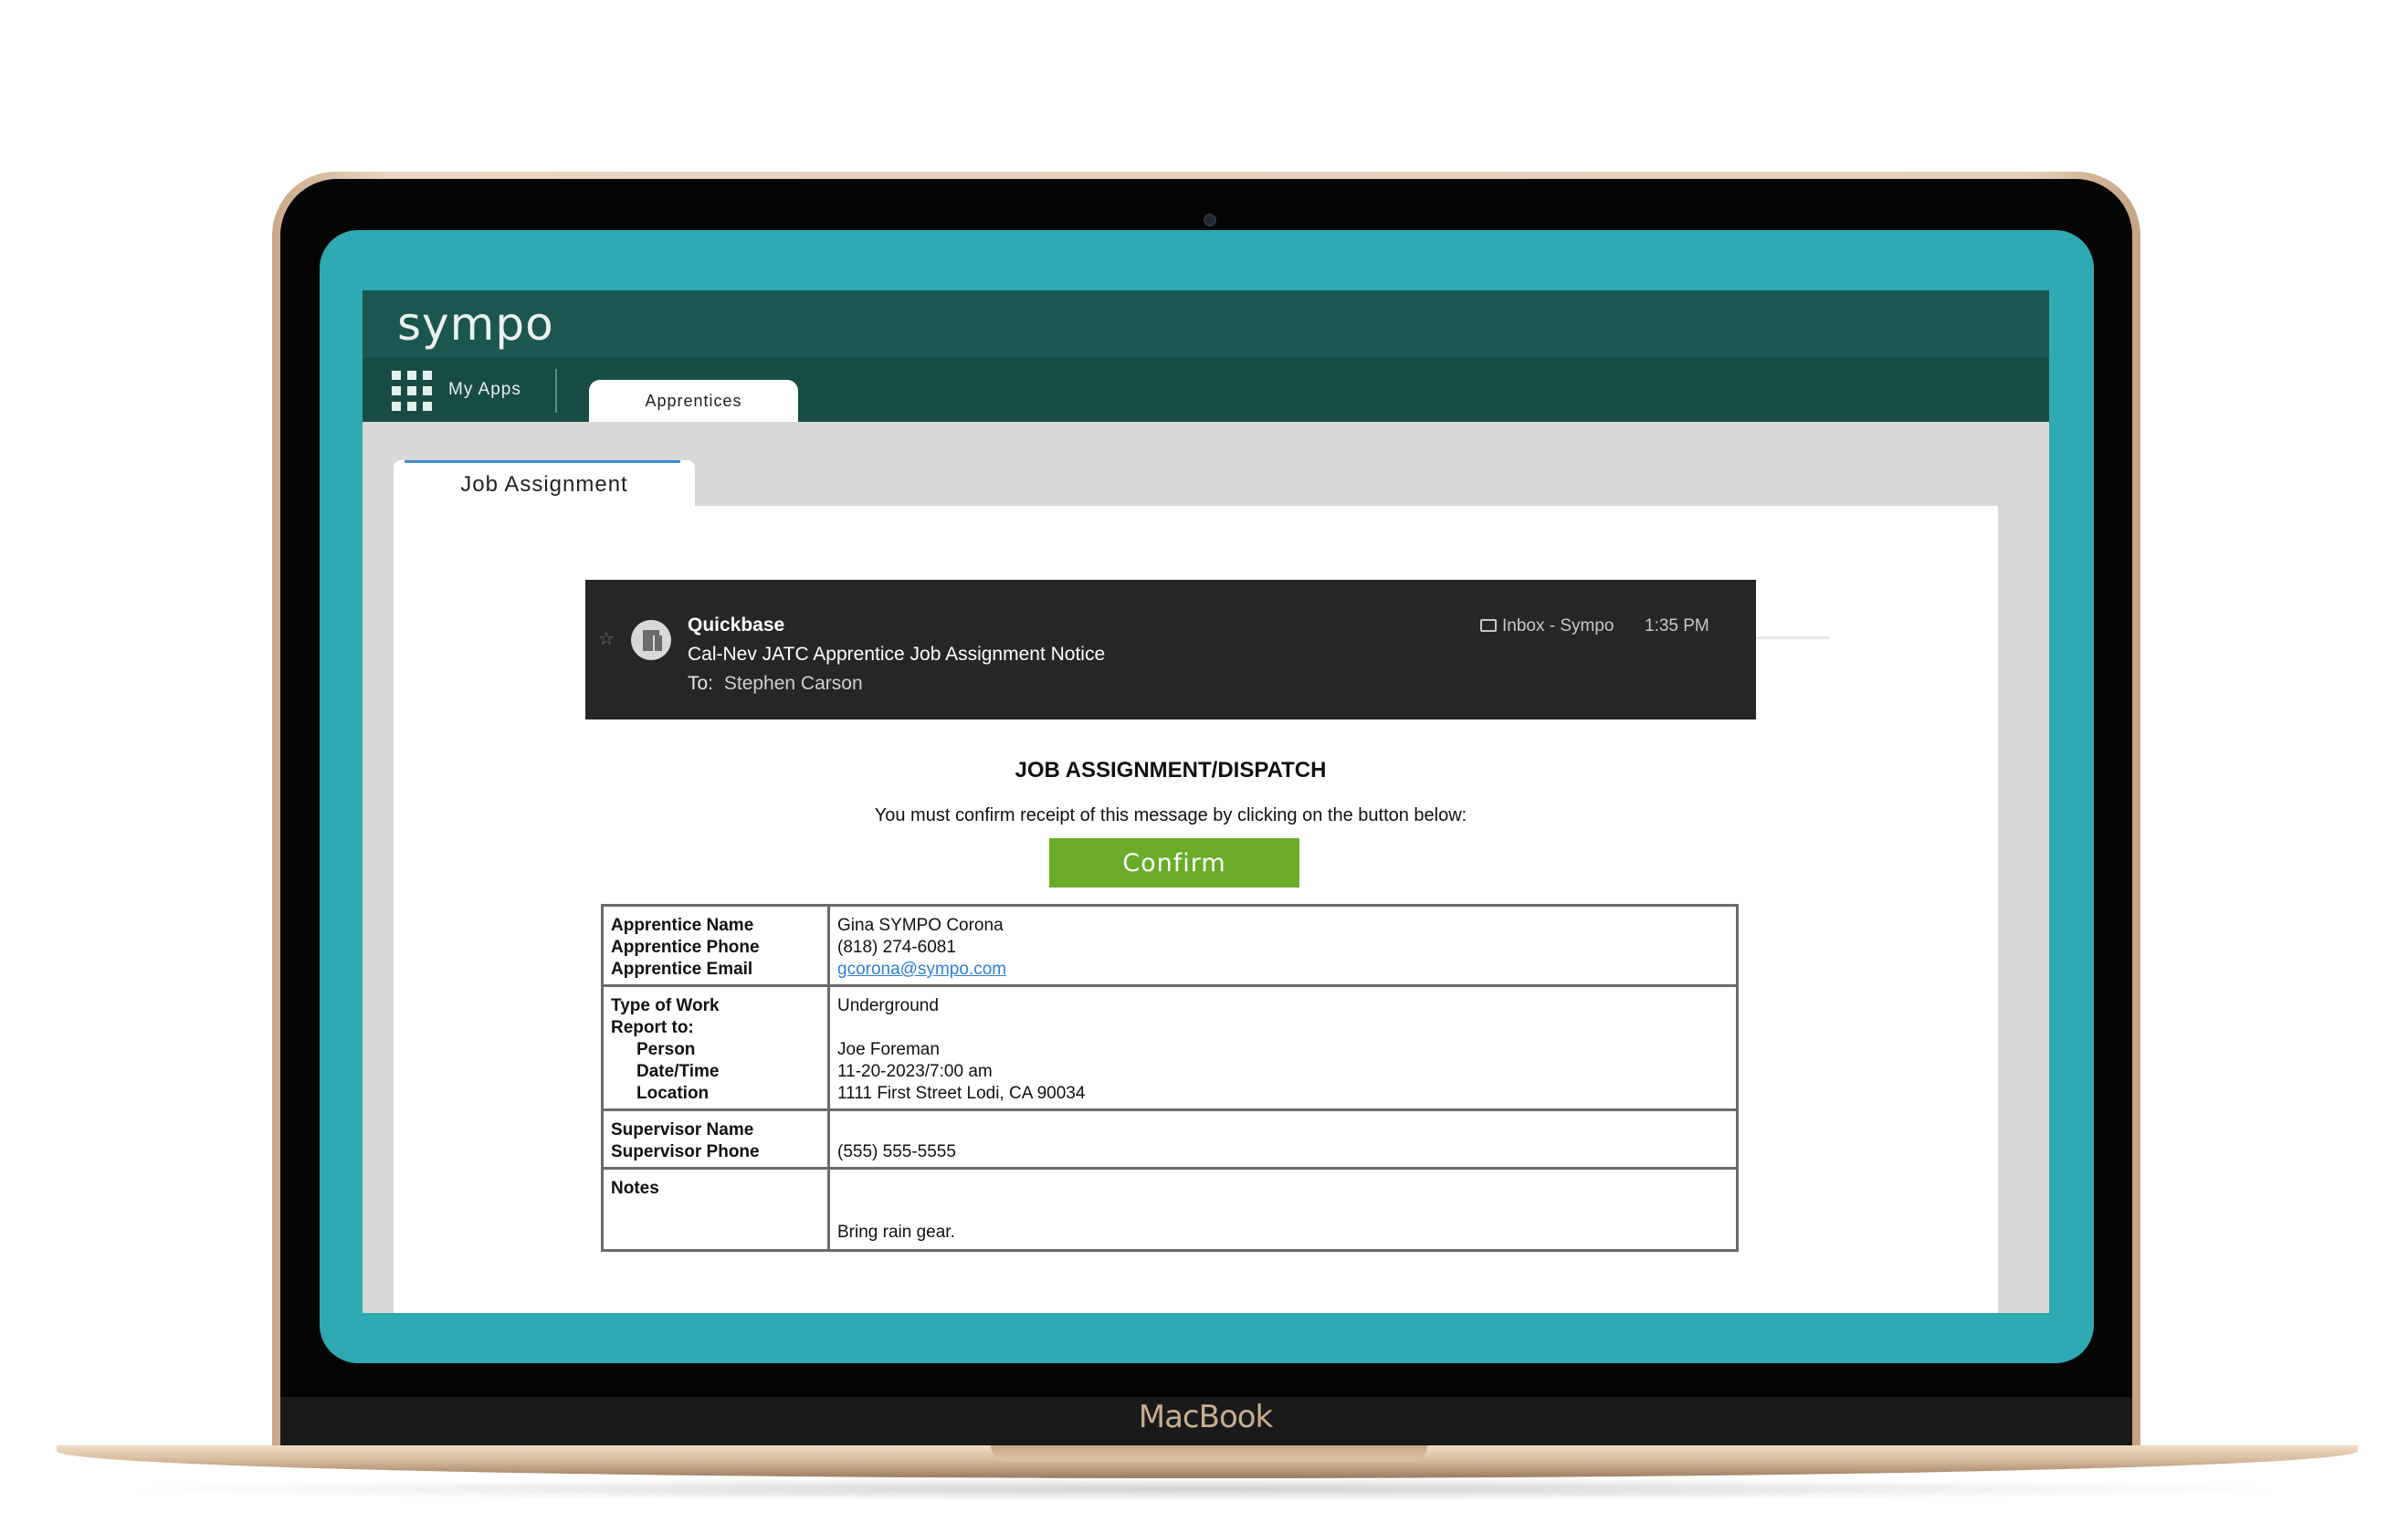 This screenshot has width=2408, height=1523. I want to click on apprentice-phone-label: Apprentice Phone, so click(685, 947).